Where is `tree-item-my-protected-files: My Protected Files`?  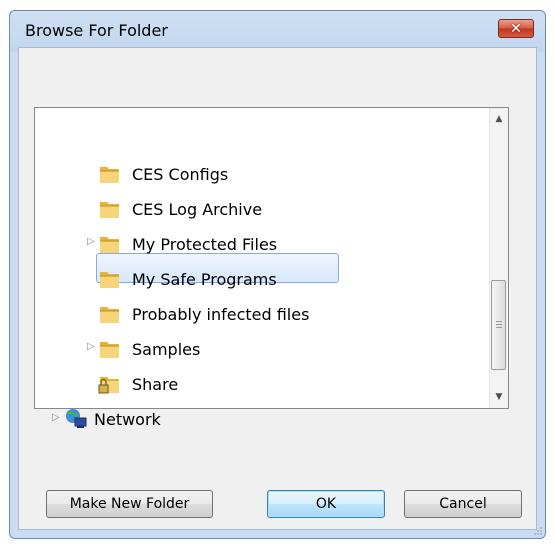 tree-item-my-protected-files: My Protected Files is located at coordinates (187, 244).